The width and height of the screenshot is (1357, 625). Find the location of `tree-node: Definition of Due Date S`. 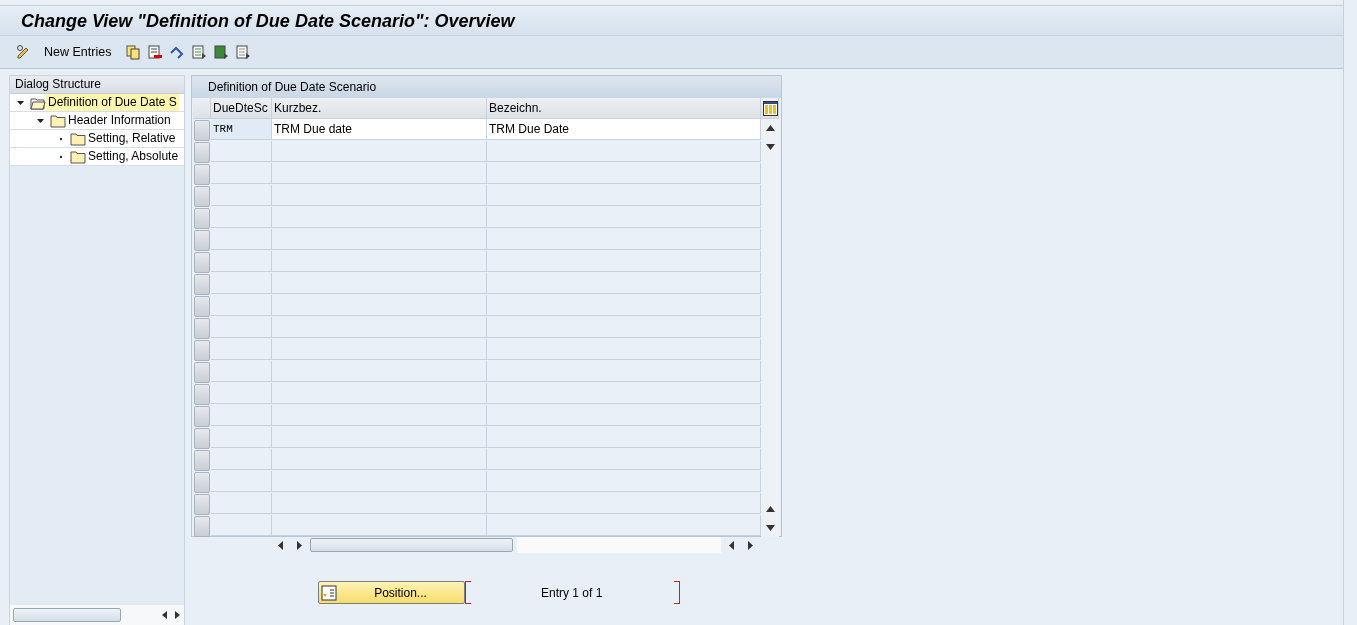

tree-node: Definition of Due Date S is located at coordinates (97, 103).